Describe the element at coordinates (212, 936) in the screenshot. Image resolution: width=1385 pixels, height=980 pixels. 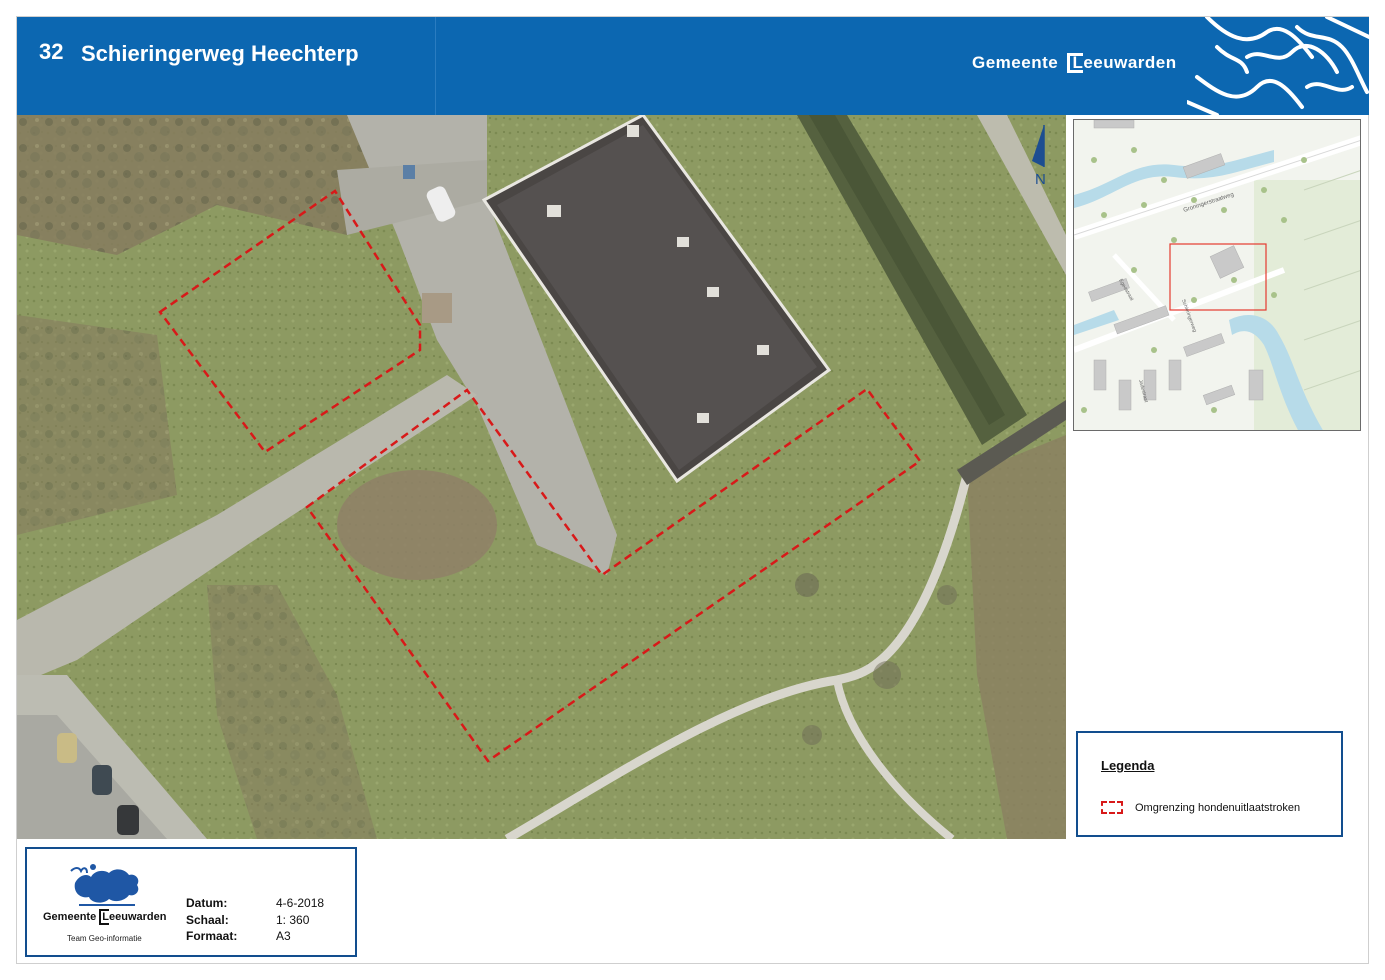
I see `formaat-label: Formaat:` at that location.